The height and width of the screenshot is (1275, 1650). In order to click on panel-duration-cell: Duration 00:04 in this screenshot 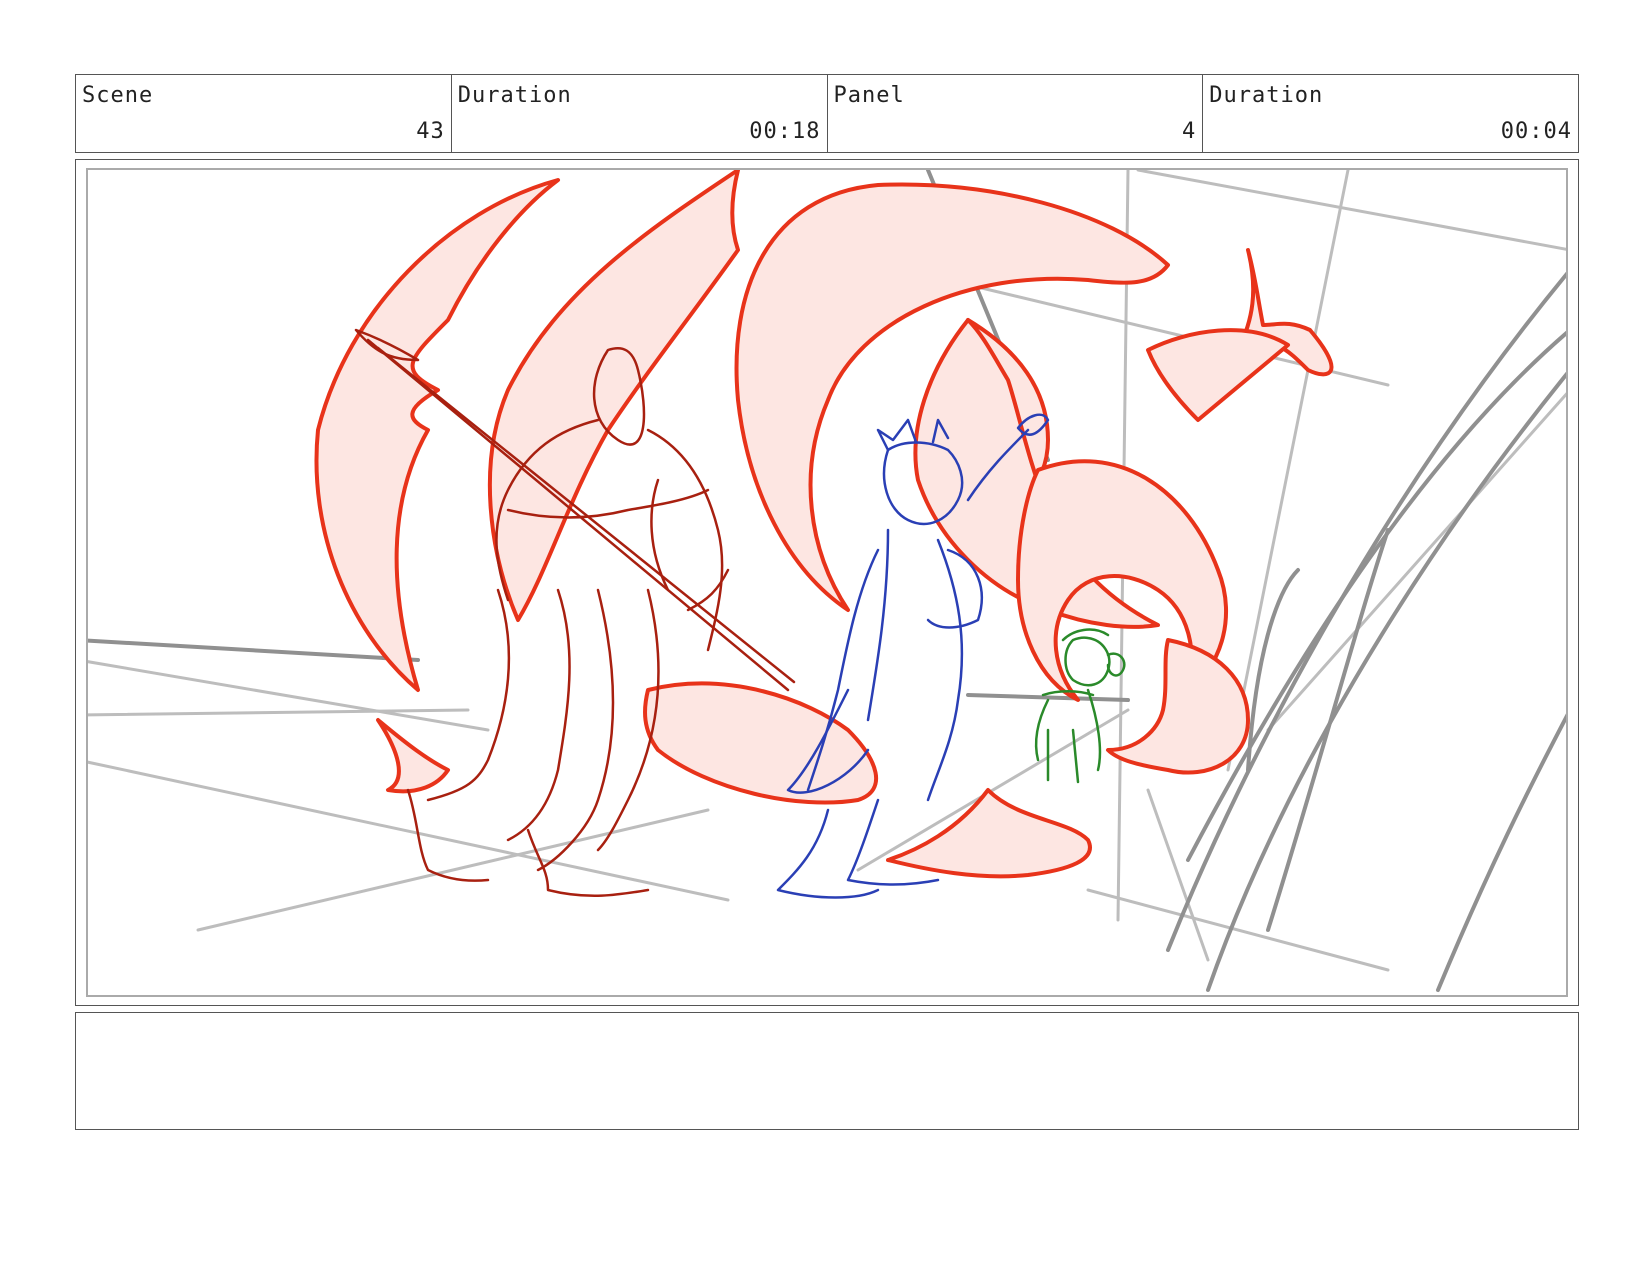, I will do `click(1390, 113)`.